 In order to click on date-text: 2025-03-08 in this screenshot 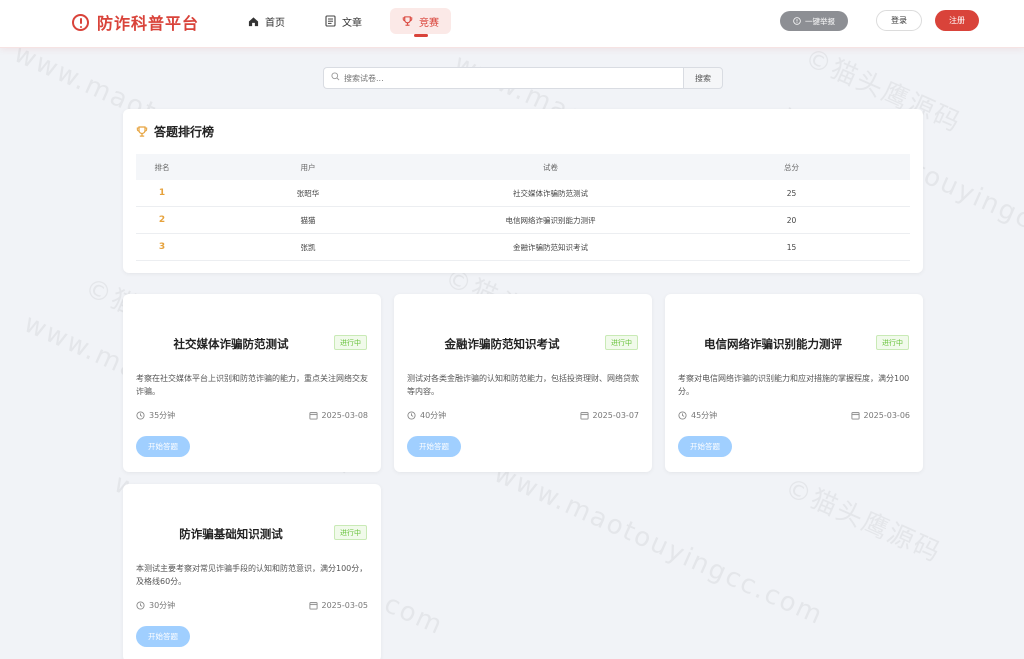, I will do `click(345, 415)`.